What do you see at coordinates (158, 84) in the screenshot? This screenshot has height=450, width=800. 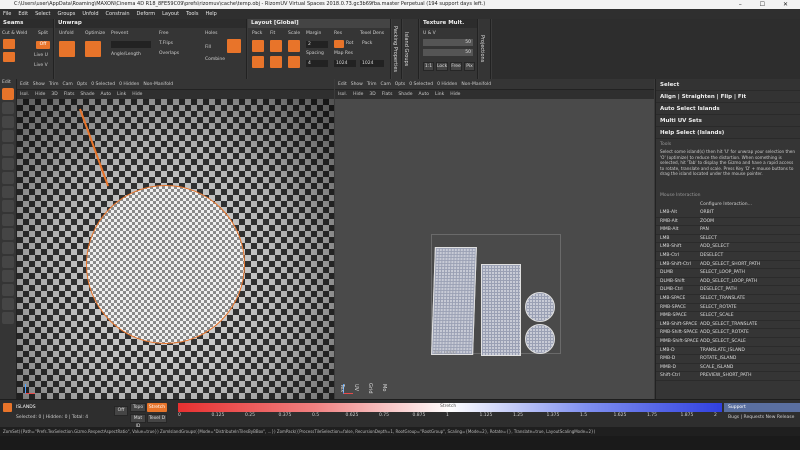 I see `vp3d-tb-non-manifold: Non-Manifold` at bounding box center [158, 84].